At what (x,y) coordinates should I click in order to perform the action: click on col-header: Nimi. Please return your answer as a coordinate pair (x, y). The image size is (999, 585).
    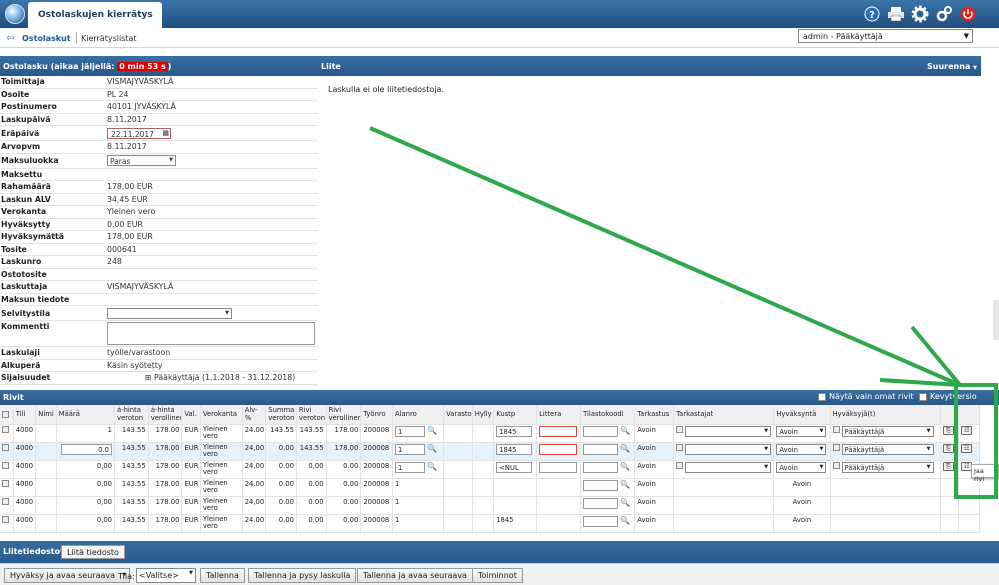
    Looking at the image, I should click on (46, 415).